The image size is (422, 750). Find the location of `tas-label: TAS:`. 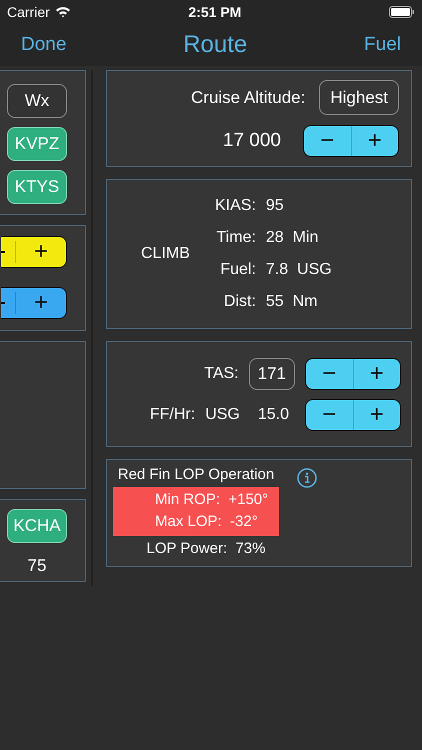

tas-label: TAS: is located at coordinates (221, 374).